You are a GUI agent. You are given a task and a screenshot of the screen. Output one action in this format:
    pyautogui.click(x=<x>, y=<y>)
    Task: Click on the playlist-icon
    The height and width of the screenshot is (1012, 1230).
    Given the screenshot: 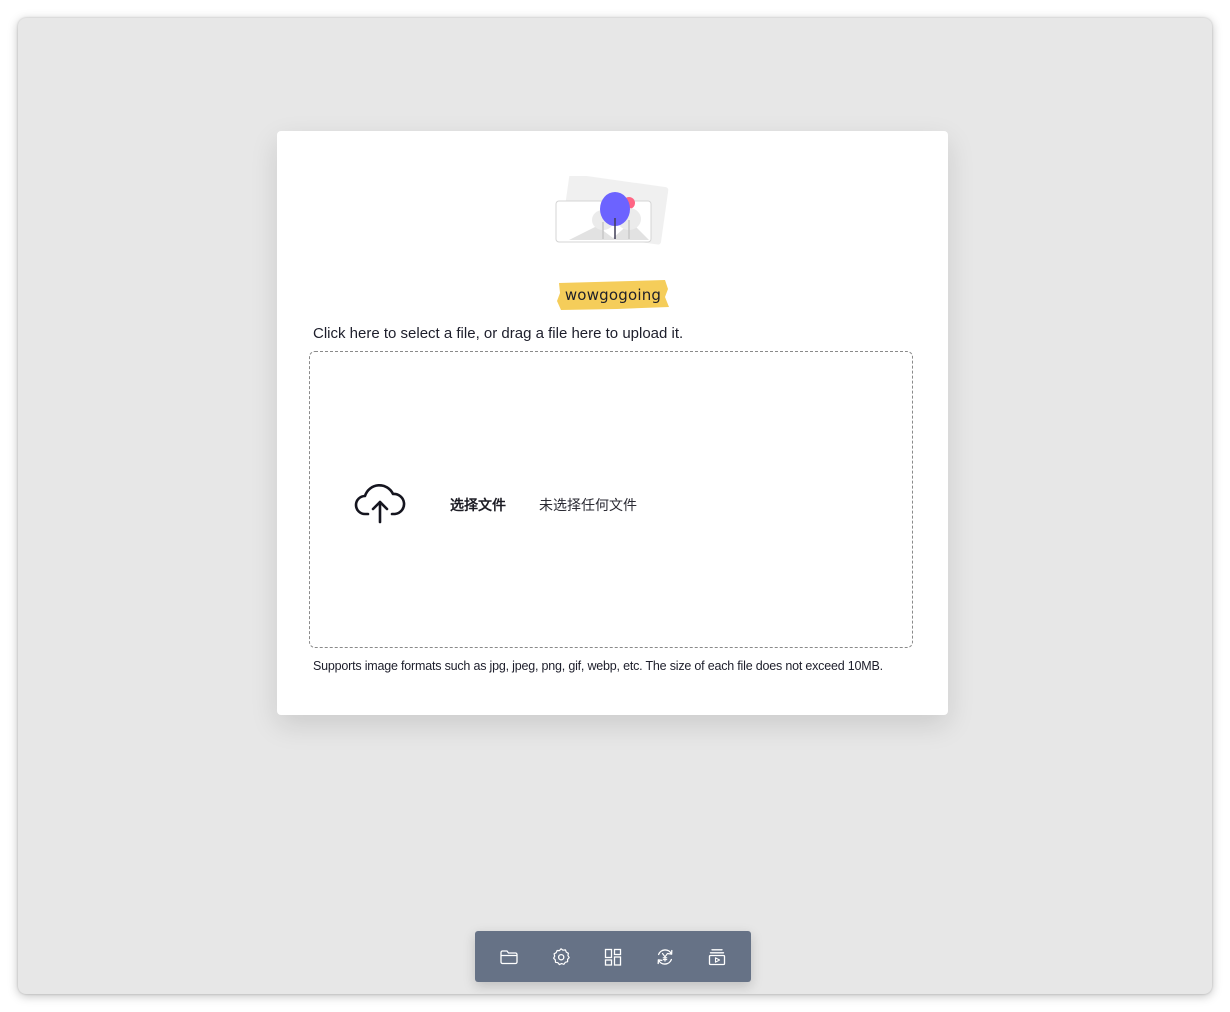 What is the action you would take?
    pyautogui.click(x=717, y=956)
    